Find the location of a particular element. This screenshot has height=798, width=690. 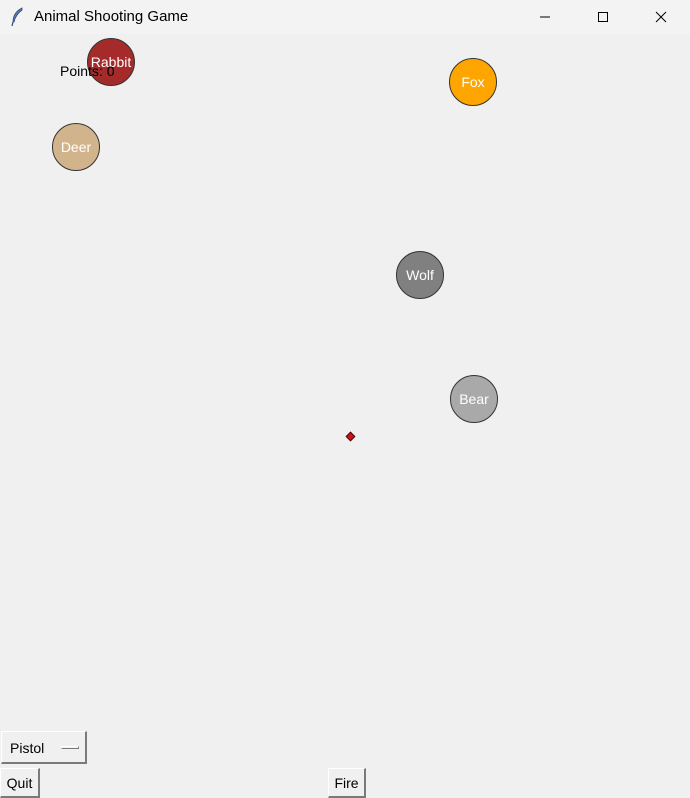

title-bar: Animal Shooting Game is located at coordinates (345, 17).